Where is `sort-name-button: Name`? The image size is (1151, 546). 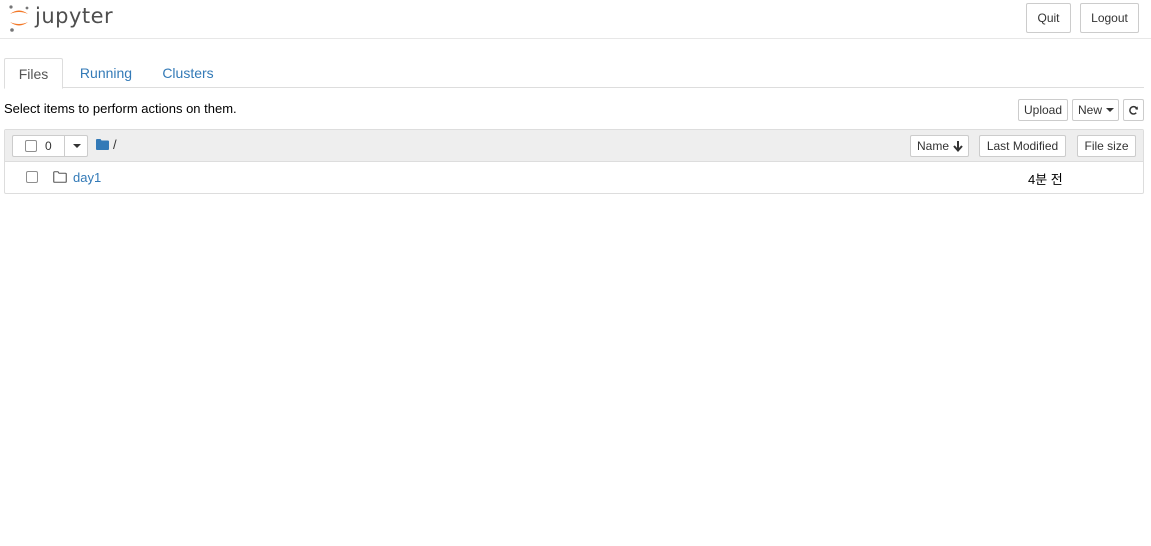
sort-name-button: Name is located at coordinates (939, 146).